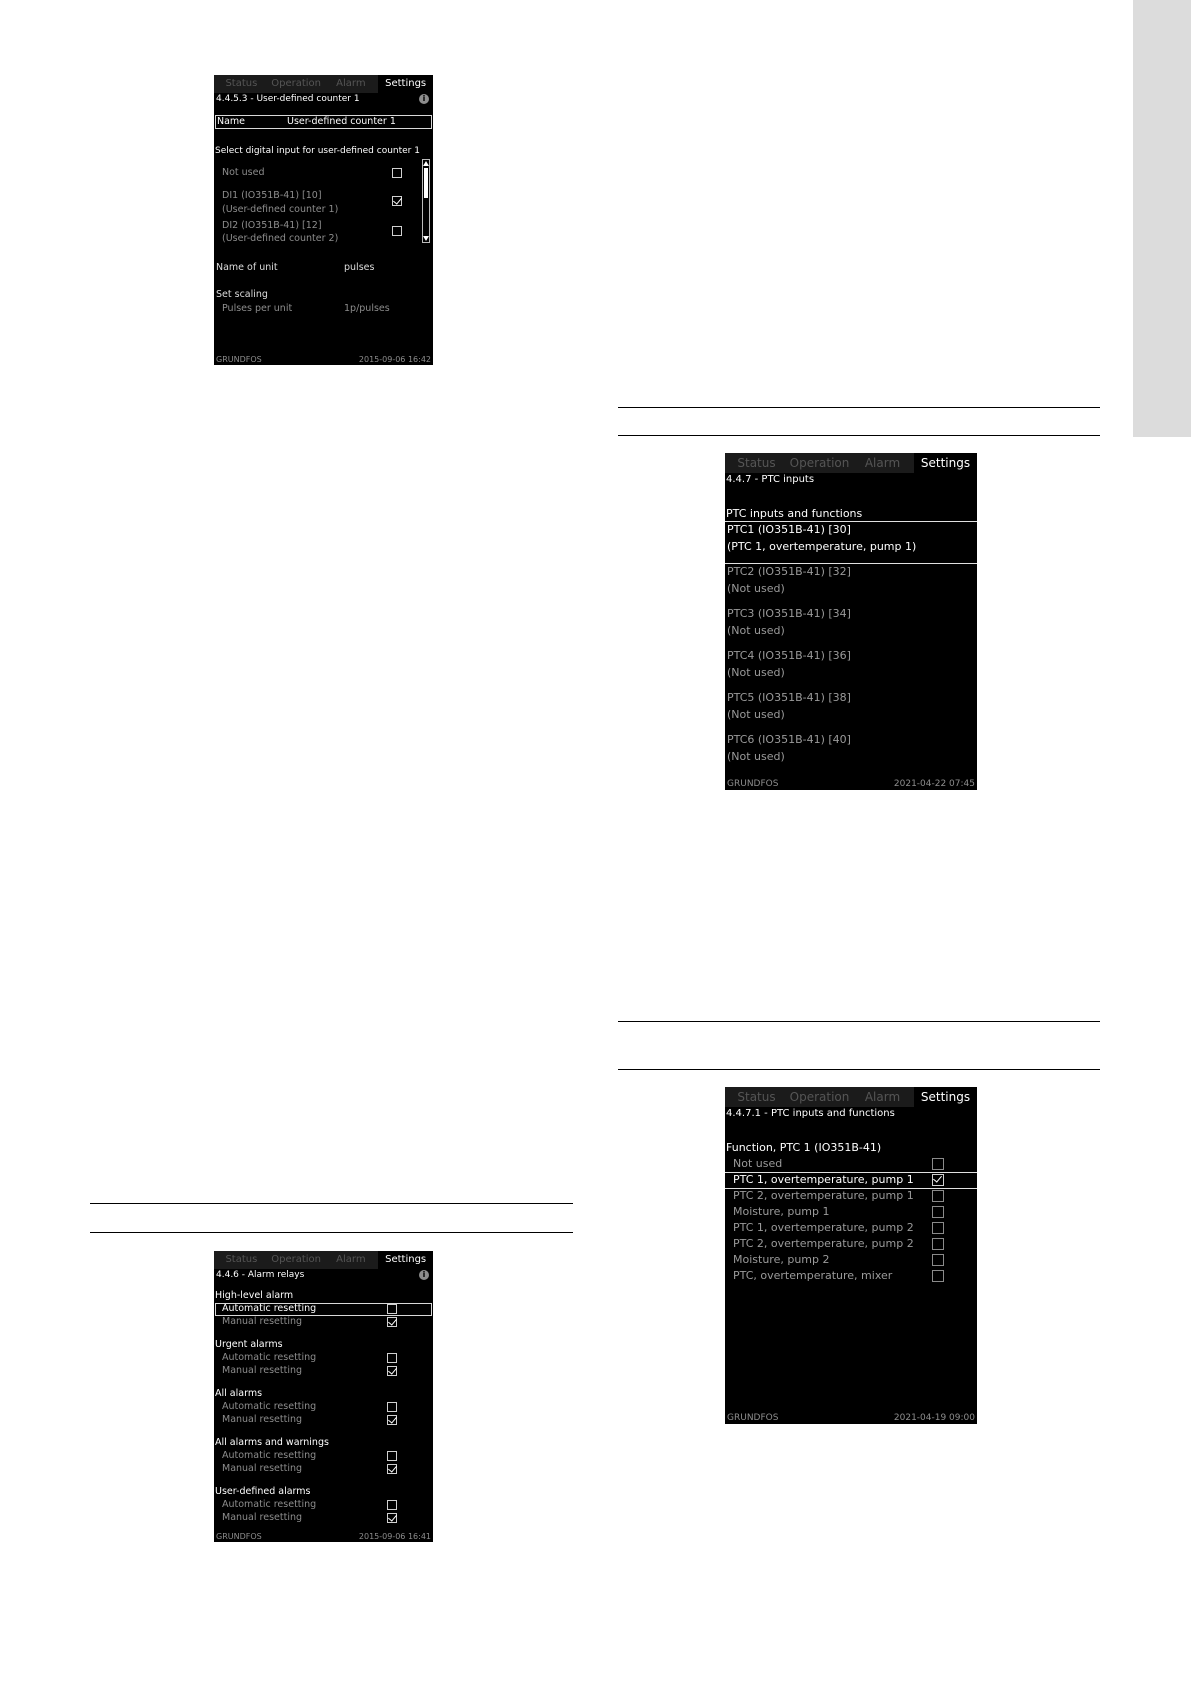 The width and height of the screenshot is (1191, 1684). I want to click on unit-value: pulses, so click(359, 268).